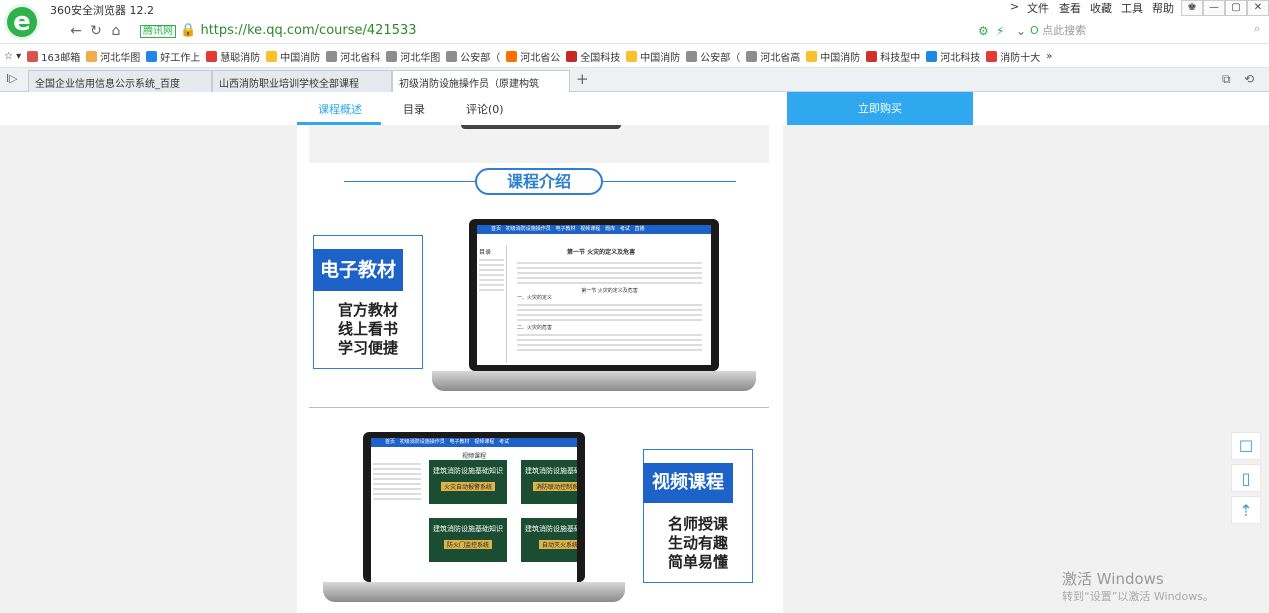 This screenshot has width=1269, height=613. I want to click on bookmark-label: 中国消防, so click(840, 58).